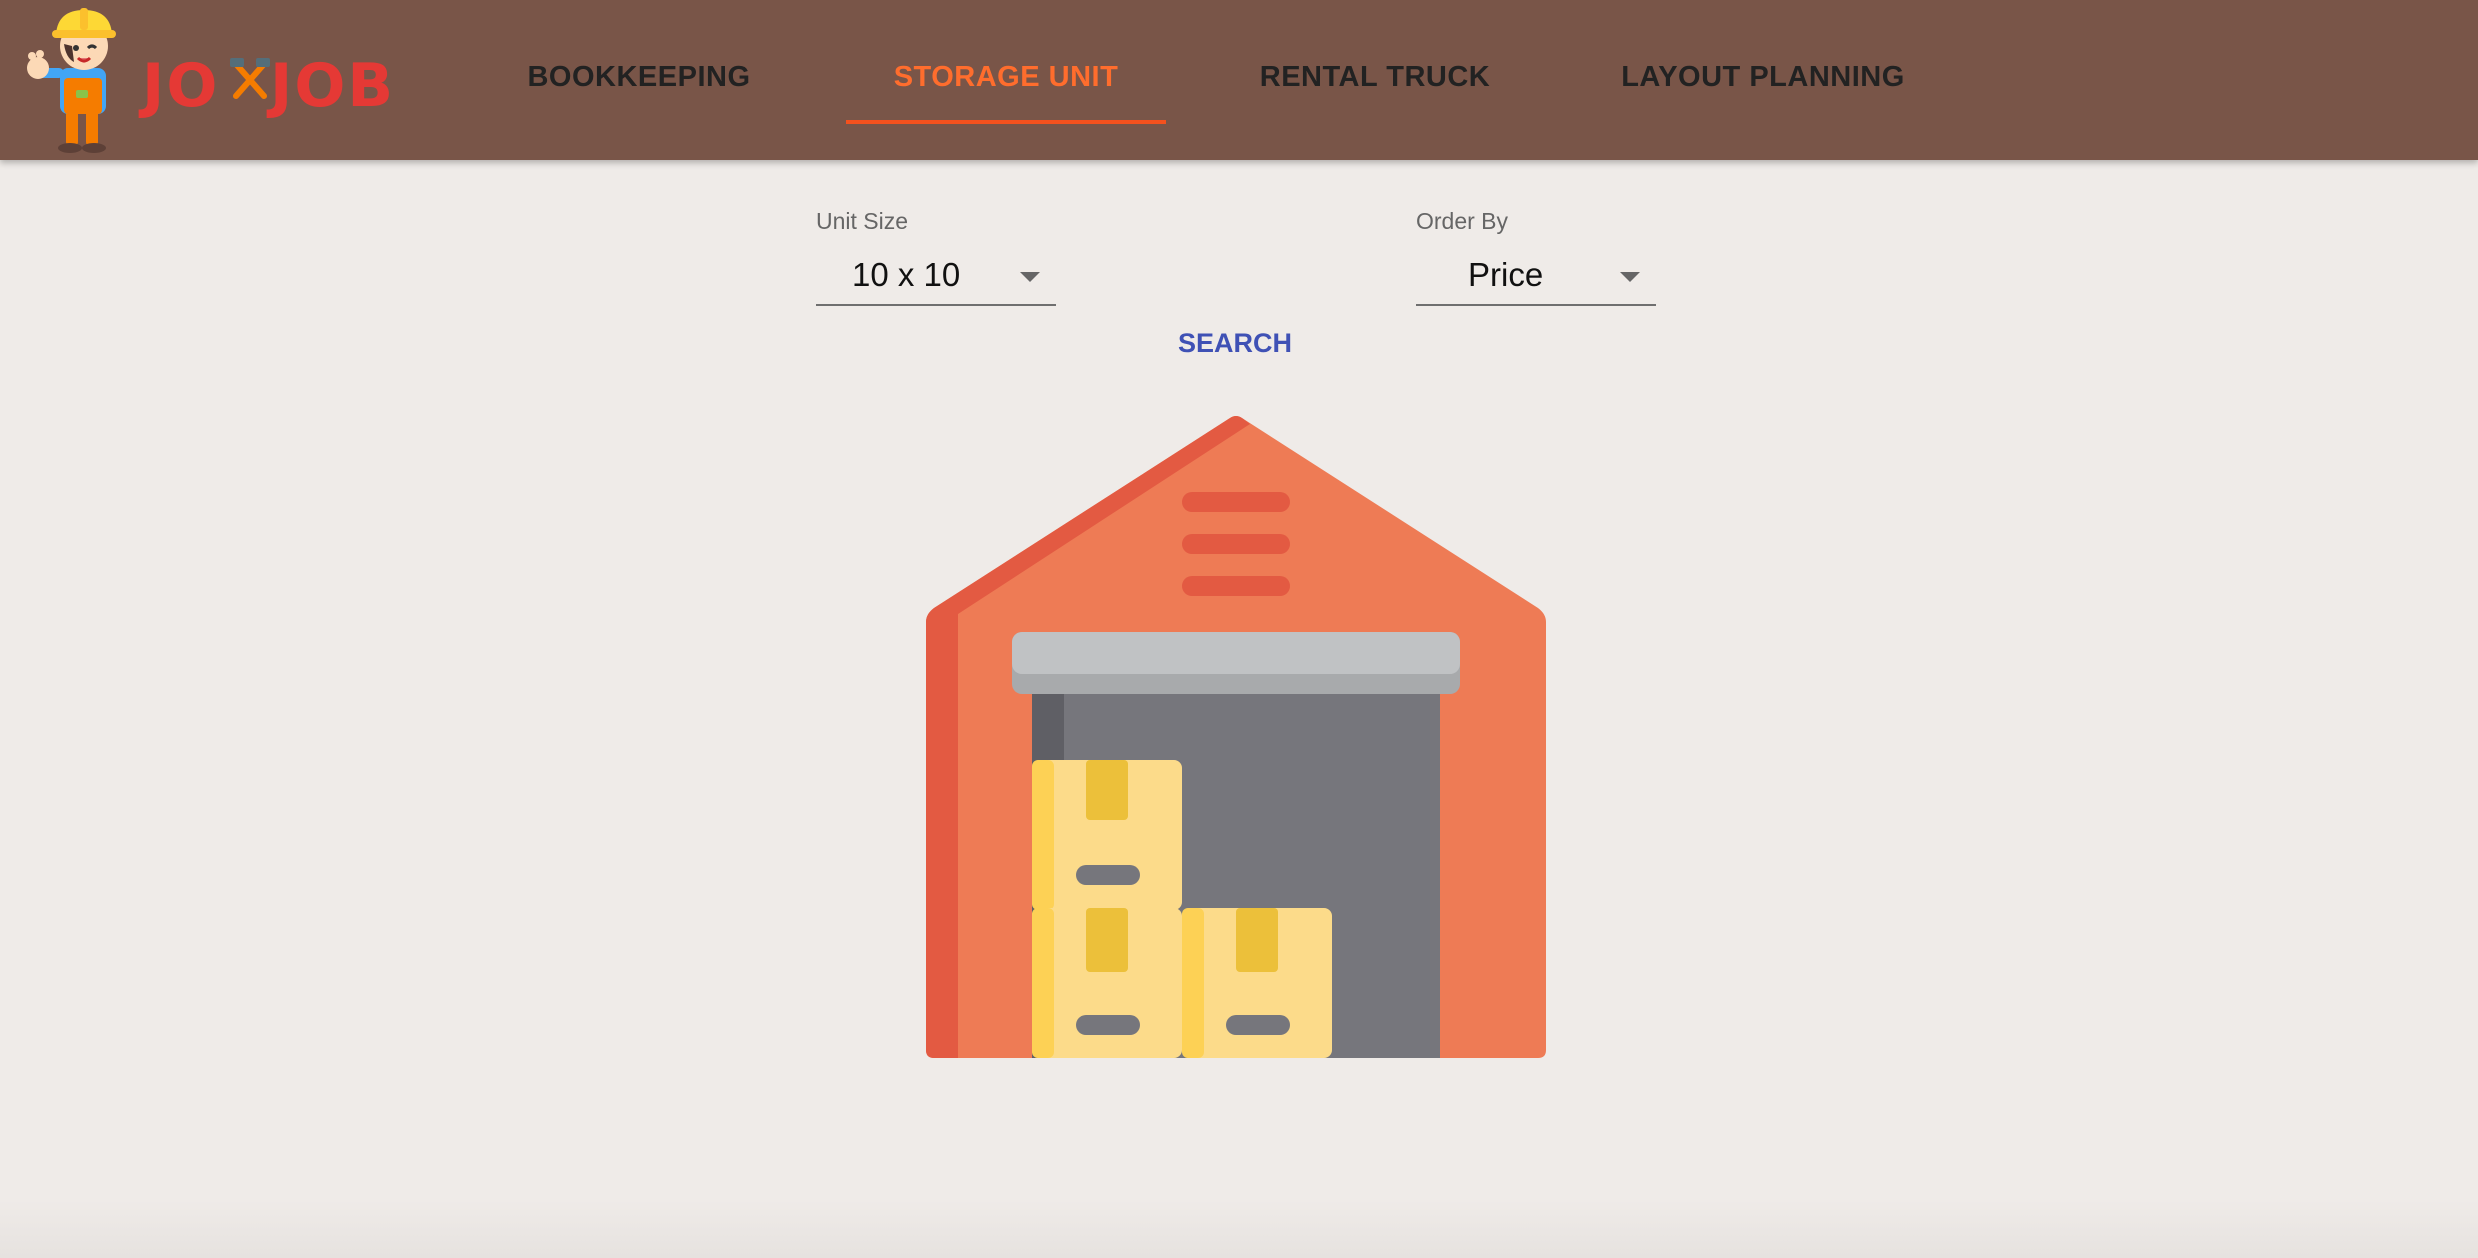 The width and height of the screenshot is (2478, 1258). I want to click on hammer-wrench-icon, so click(250, 78).